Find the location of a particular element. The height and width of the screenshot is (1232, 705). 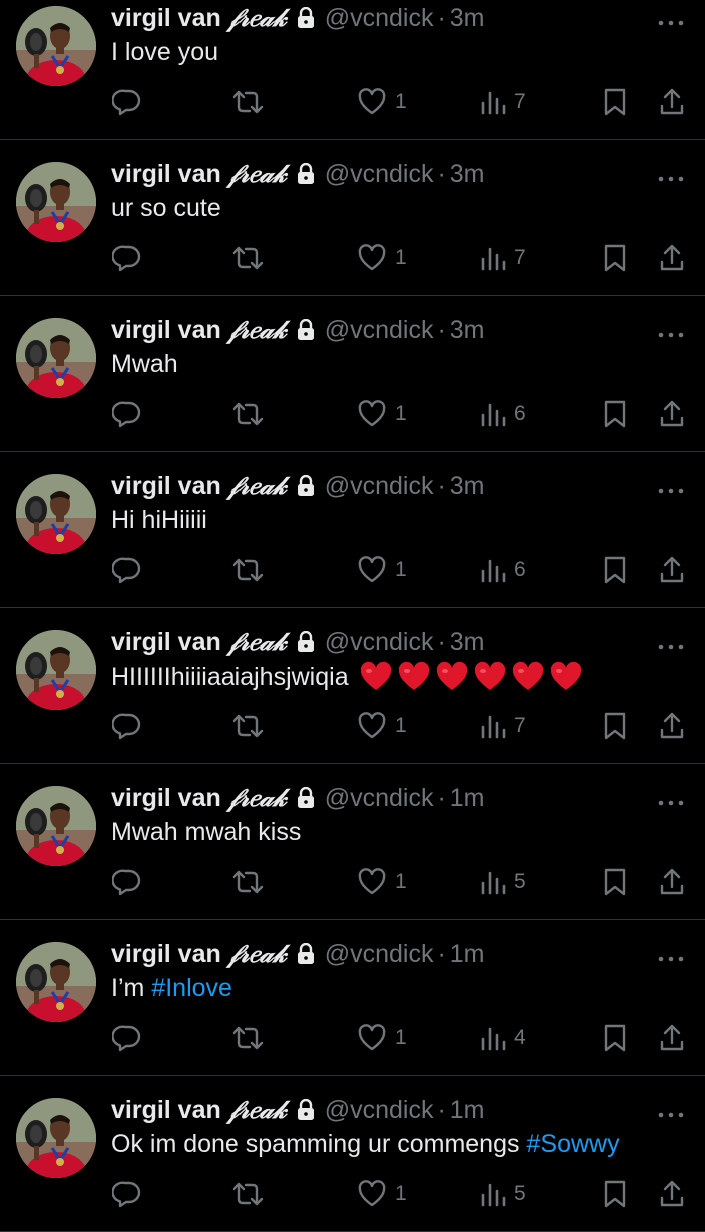

hashtag-link: #Inlove is located at coordinates (191, 988).